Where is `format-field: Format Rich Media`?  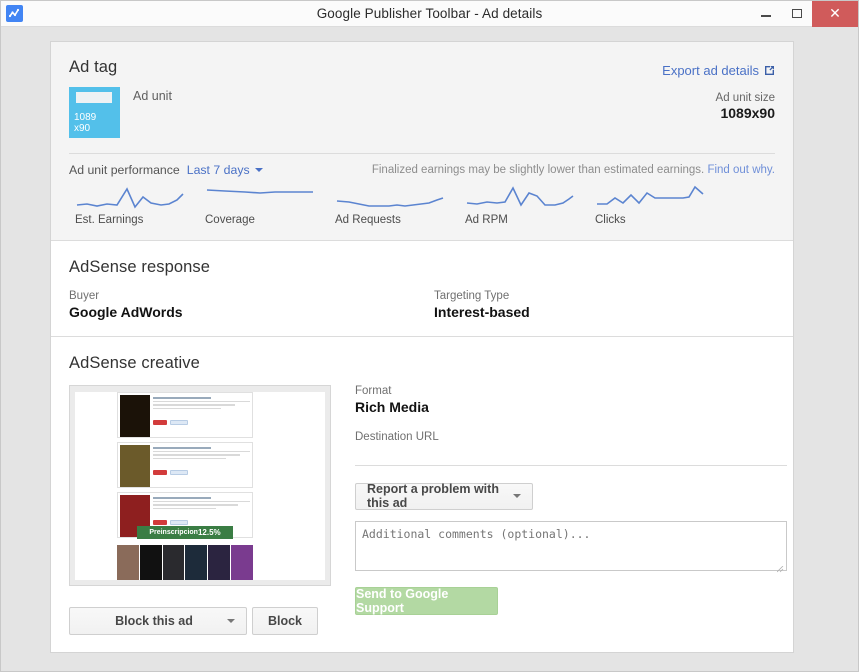 format-field: Format Rich Media is located at coordinates (571, 400).